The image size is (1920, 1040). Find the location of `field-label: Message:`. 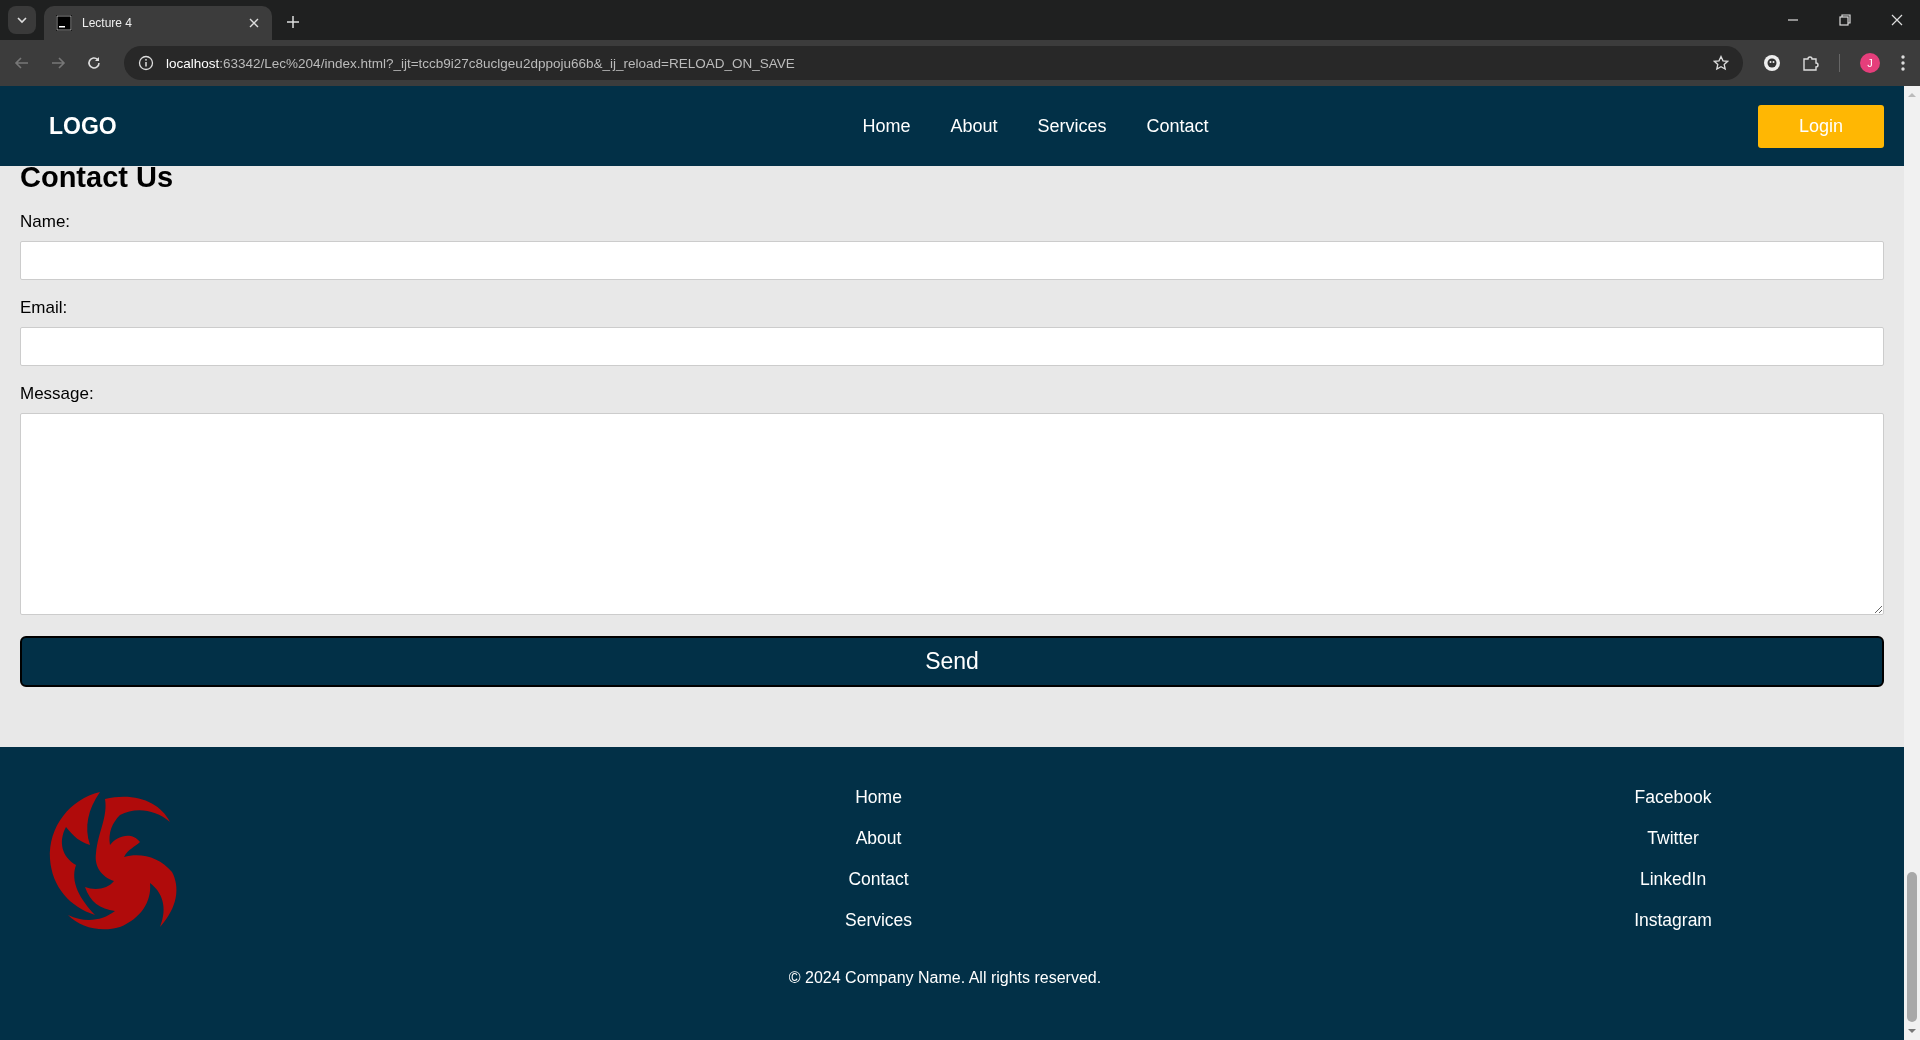

field-label: Message: is located at coordinates (57, 394).